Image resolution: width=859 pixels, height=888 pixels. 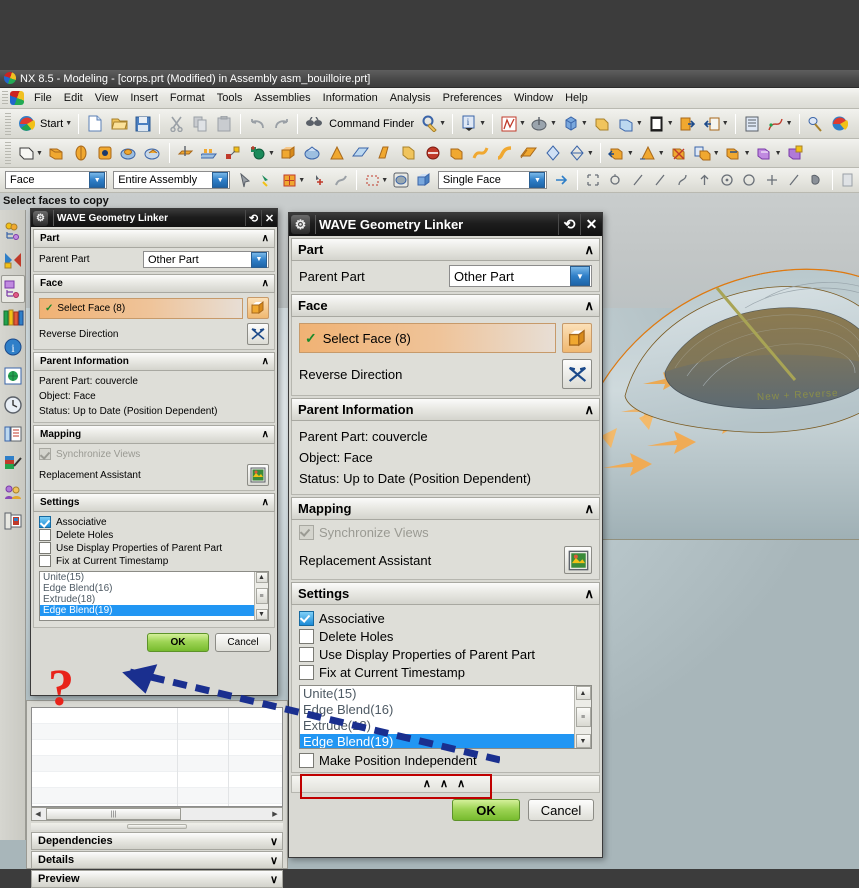 I want to click on snap-face-icon, so click(x=816, y=180).